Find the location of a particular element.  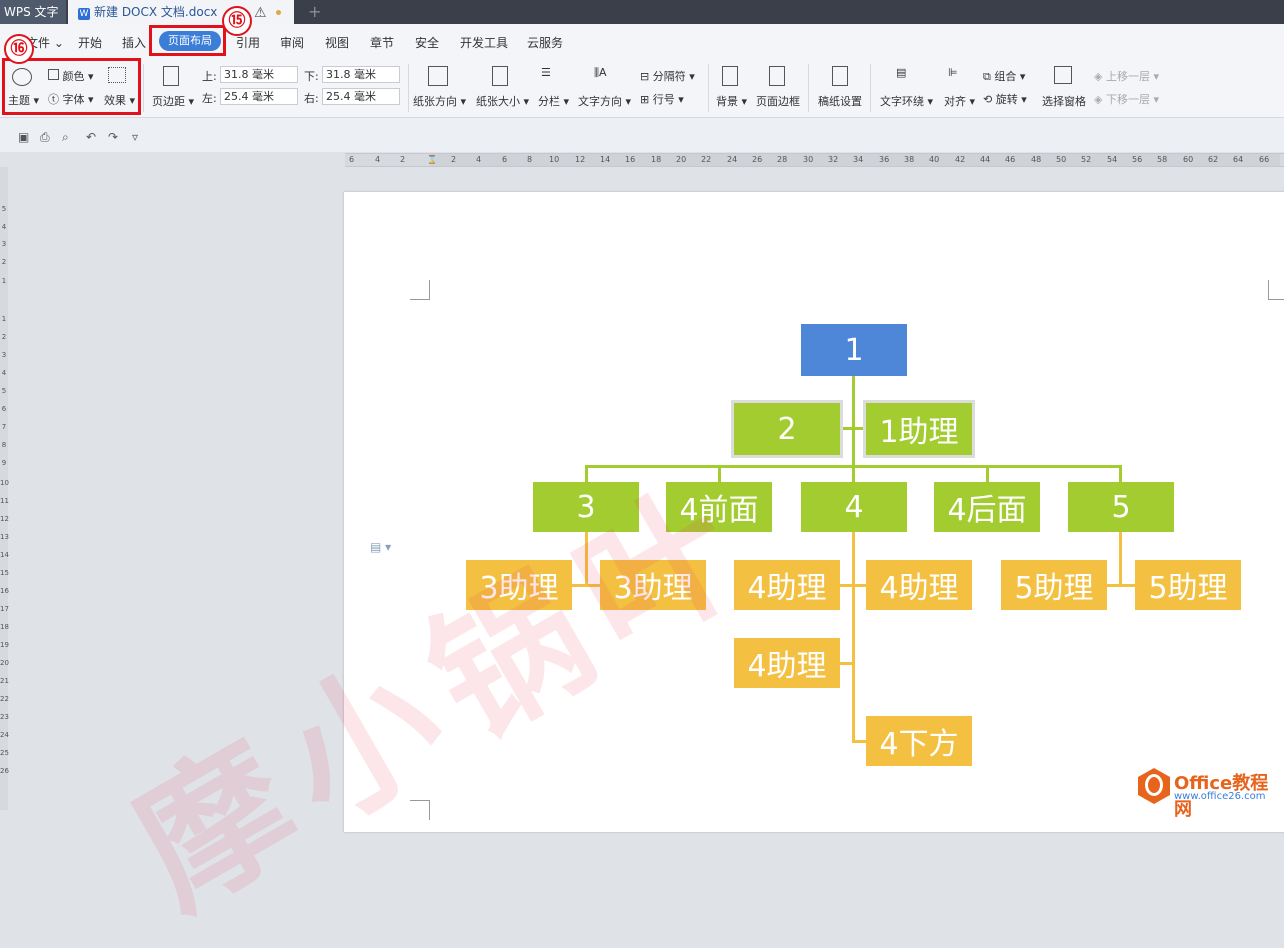

orgchart-root-box: 1 is located at coordinates (854, 350).